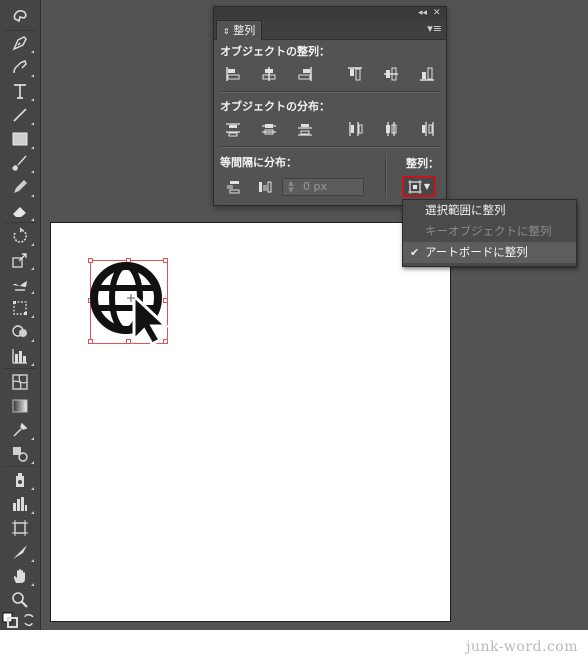 The image size is (588, 661). I want to click on free-transform-icon, so click(21, 308).